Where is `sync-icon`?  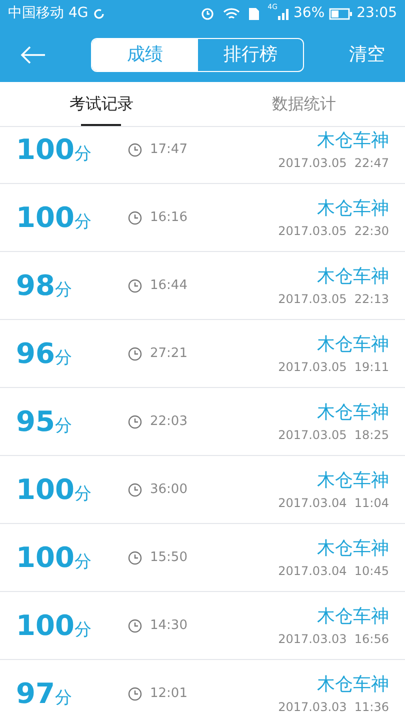 sync-icon is located at coordinates (99, 13).